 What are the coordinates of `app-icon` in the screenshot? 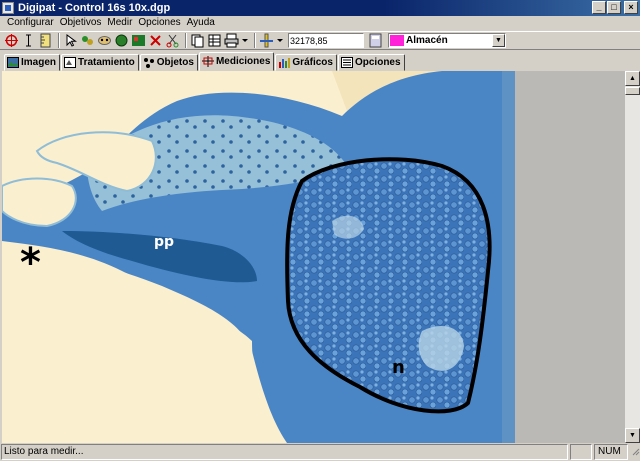 It's located at (8, 8).